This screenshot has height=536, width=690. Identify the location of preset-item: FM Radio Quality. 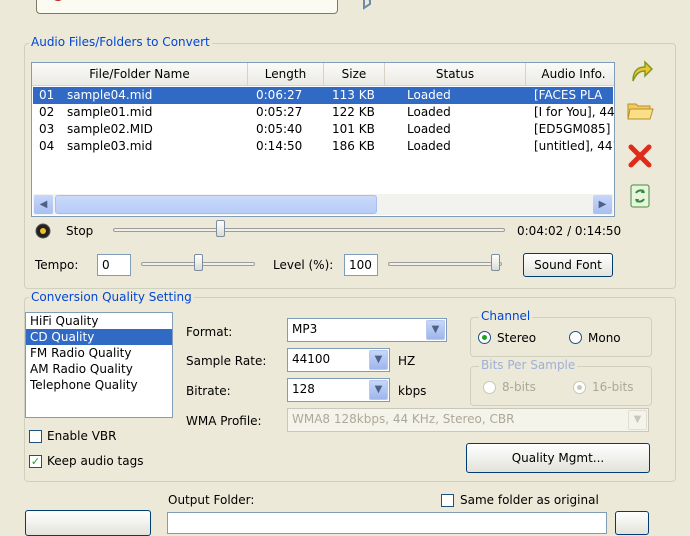
(99, 353).